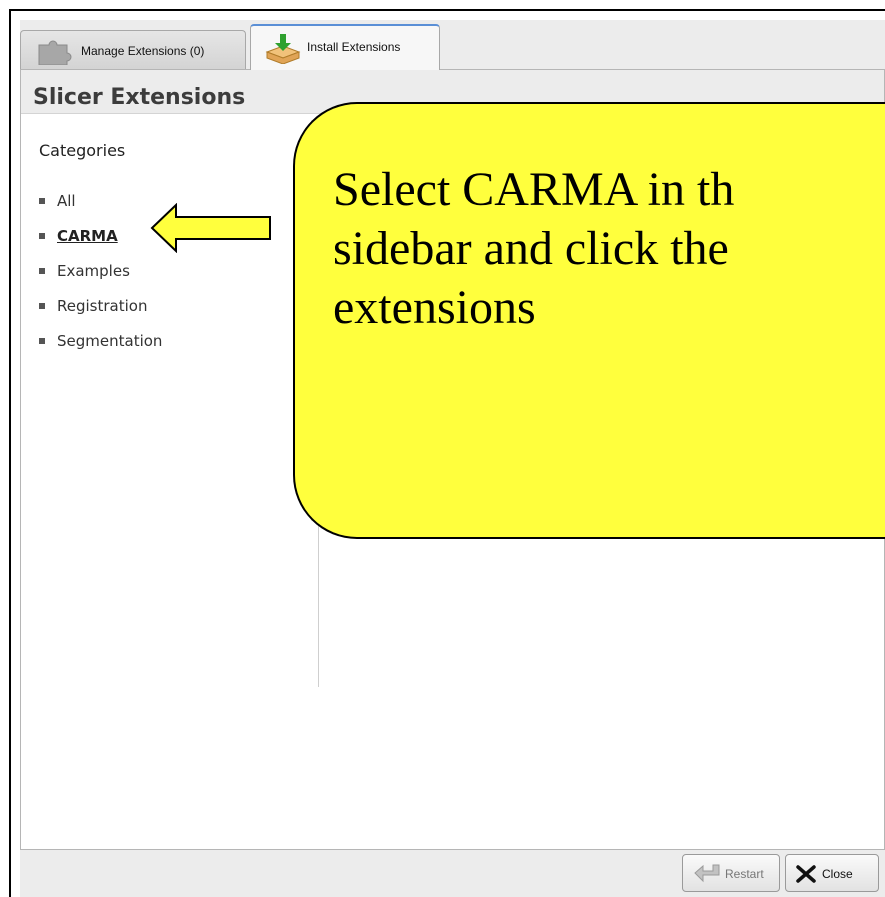 The height and width of the screenshot is (897, 885). What do you see at coordinates (66, 200) in the screenshot?
I see `category-label: All` at bounding box center [66, 200].